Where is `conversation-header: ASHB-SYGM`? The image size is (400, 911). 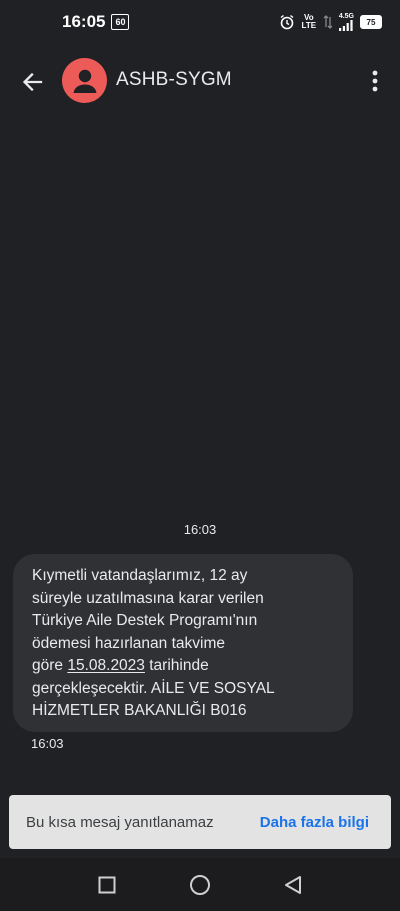
conversation-header: ASHB-SYGM is located at coordinates (200, 81).